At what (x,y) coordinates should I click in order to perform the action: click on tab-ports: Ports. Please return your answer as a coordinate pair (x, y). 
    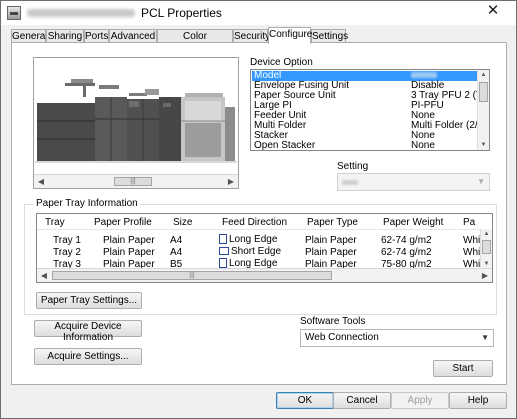
    Looking at the image, I should click on (96, 36).